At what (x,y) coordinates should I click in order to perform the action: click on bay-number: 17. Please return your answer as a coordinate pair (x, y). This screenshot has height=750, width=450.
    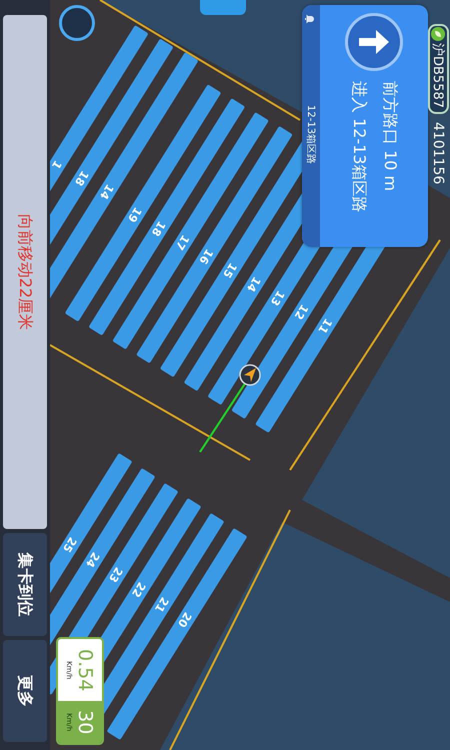
    Looking at the image, I should click on (182, 242).